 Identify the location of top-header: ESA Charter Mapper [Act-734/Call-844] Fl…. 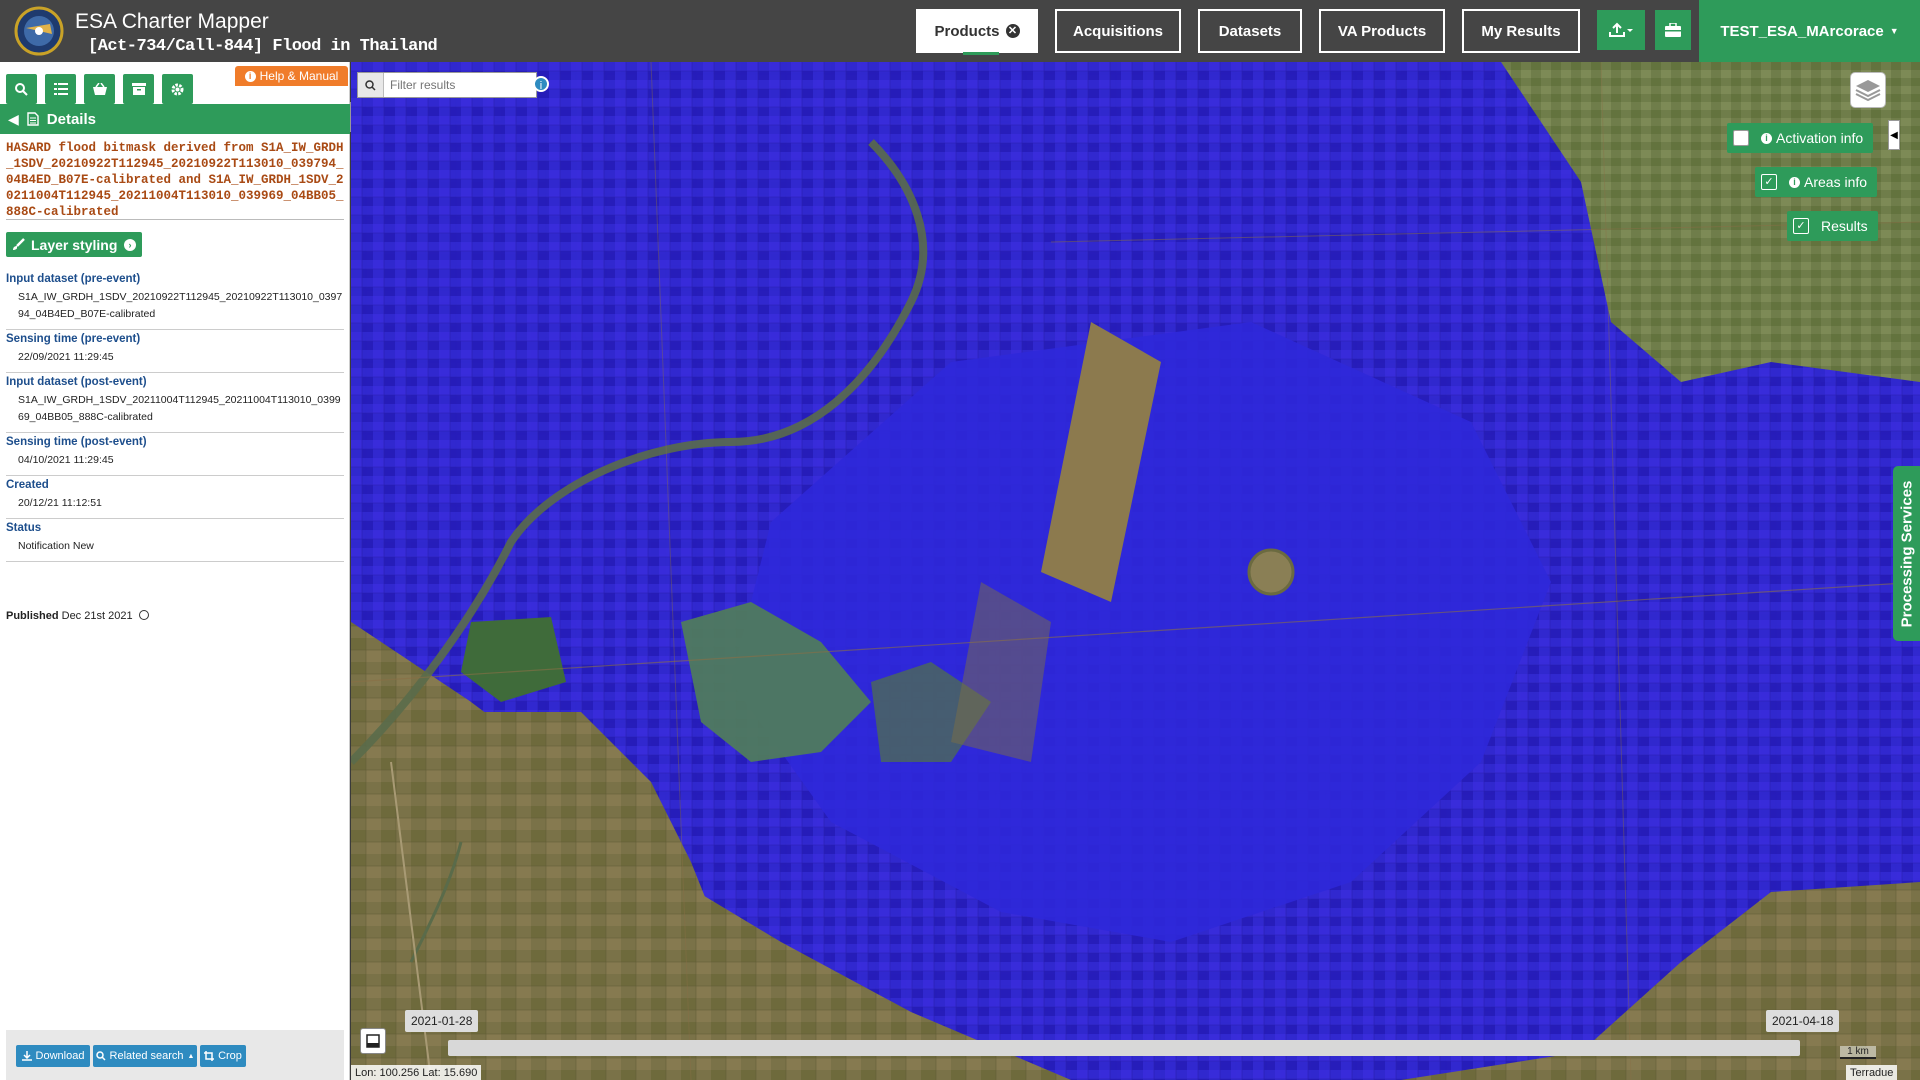
(960, 31).